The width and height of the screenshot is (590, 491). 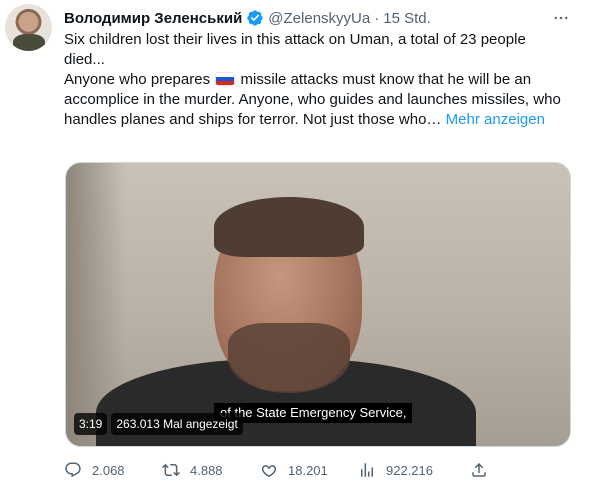 I want to click on reply-count: 2.068, so click(x=108, y=470).